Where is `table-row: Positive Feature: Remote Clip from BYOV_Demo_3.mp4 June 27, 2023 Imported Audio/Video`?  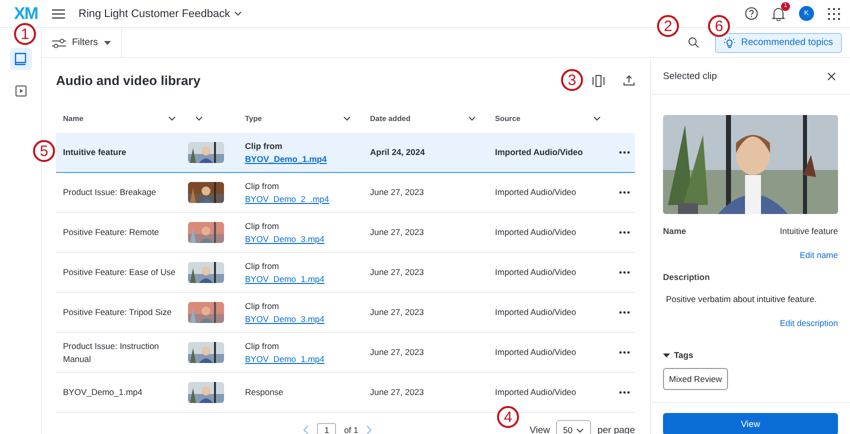
table-row: Positive Feature: Remote Clip from BYOV_Demo_3.mp4 June 27, 2023 Imported Audio/Video is located at coordinates (345, 233).